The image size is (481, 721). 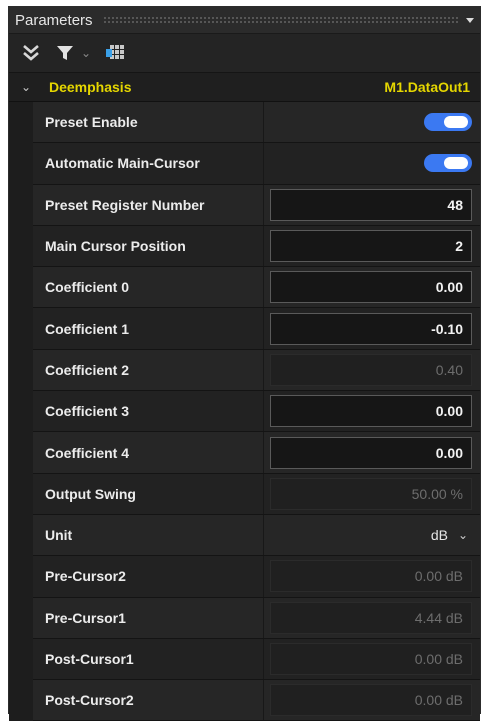 What do you see at coordinates (256, 577) in the screenshot?
I see `param-row-pre-cursor2: Pre-Cursor2 0.00 dB` at bounding box center [256, 577].